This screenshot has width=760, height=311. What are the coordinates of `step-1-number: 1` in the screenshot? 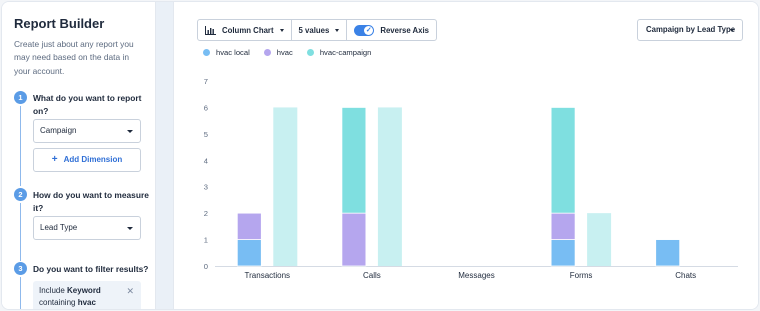 It's located at (20, 97).